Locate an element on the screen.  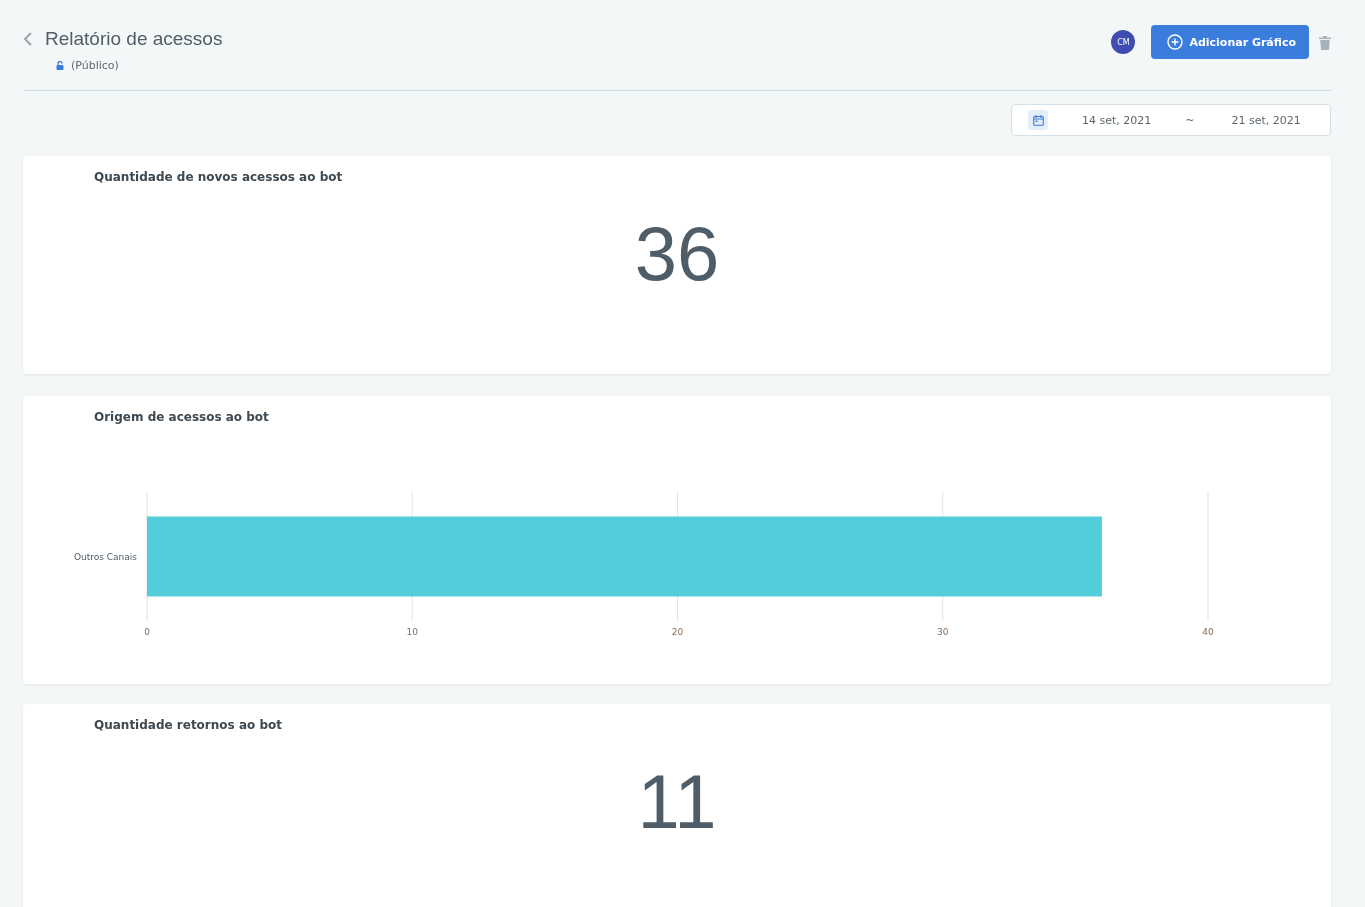
calendar-icon is located at coordinates (1038, 120).